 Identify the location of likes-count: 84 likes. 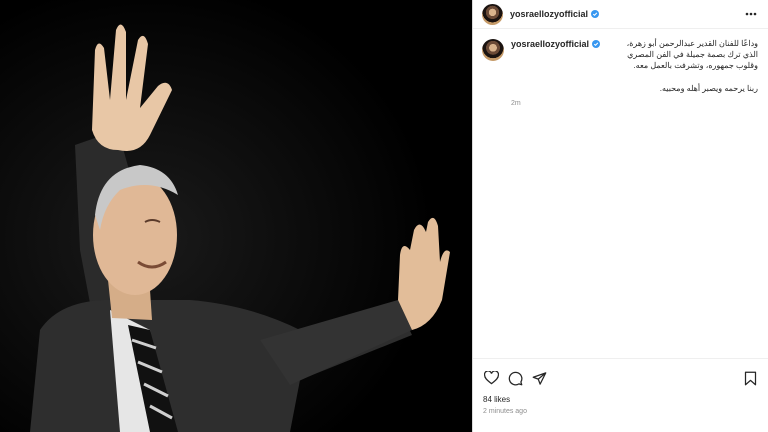
(620, 399).